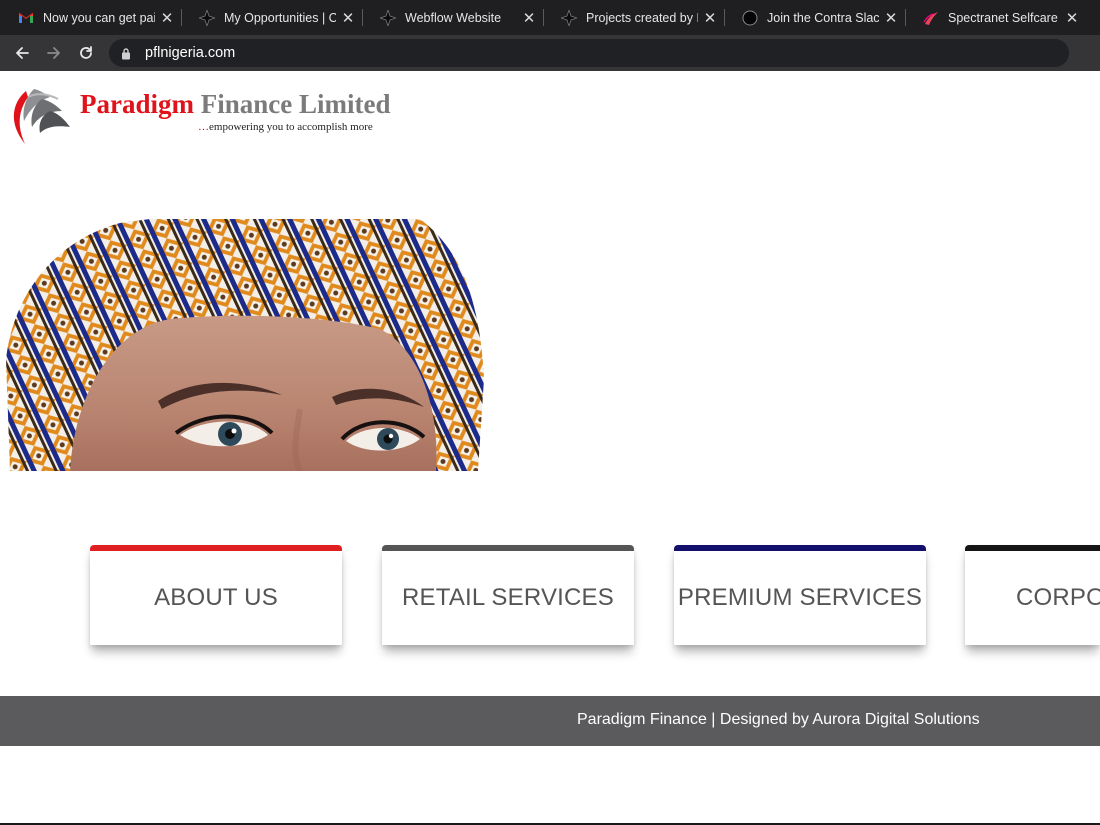 The height and width of the screenshot is (825, 1100). I want to click on card-about-us: ABOUT US, so click(216, 595).